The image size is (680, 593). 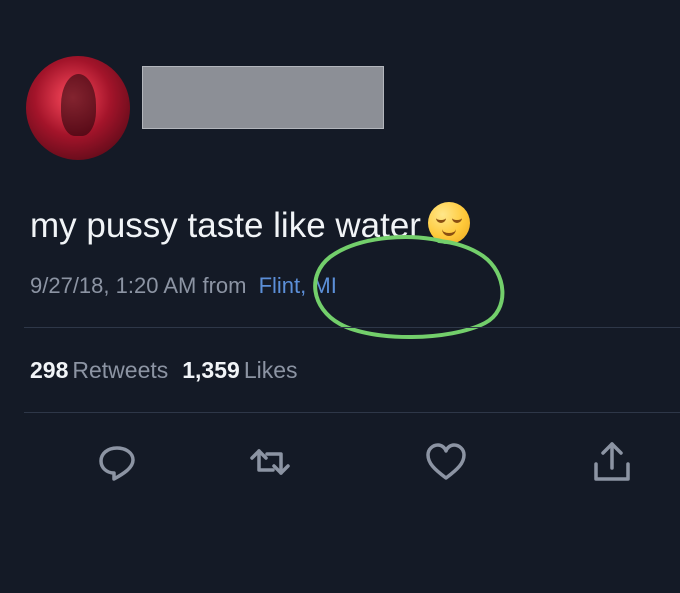 I want to click on share-button, so click(x=612, y=462).